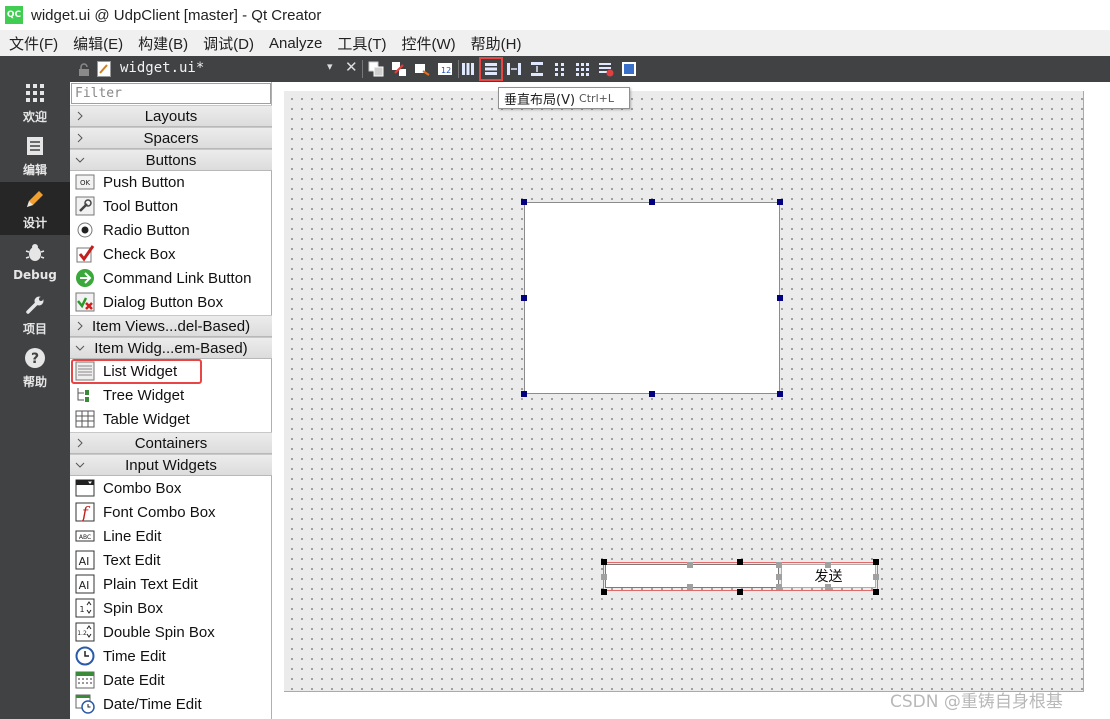 The width and height of the screenshot is (1110, 719). Describe the element at coordinates (85, 656) in the screenshot. I see `clock-icon` at that location.